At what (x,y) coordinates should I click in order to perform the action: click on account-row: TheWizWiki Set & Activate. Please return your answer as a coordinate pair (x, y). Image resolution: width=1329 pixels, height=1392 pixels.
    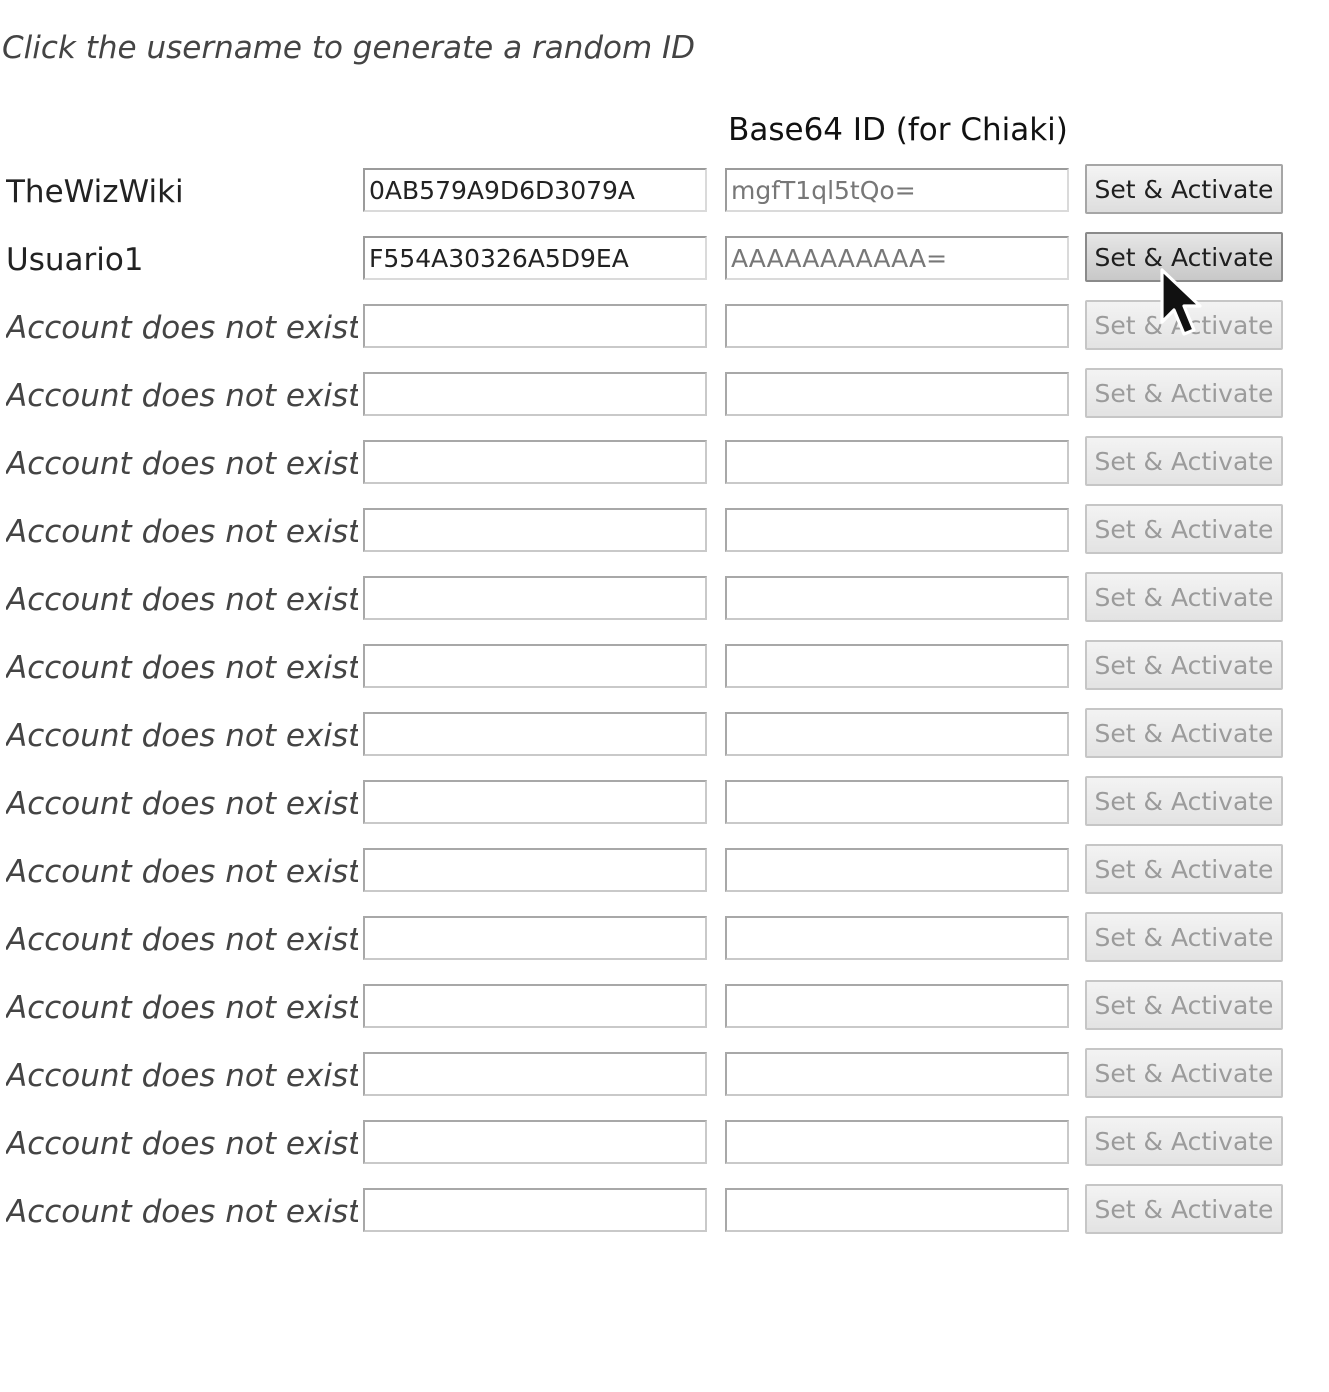
    Looking at the image, I should click on (664, 192).